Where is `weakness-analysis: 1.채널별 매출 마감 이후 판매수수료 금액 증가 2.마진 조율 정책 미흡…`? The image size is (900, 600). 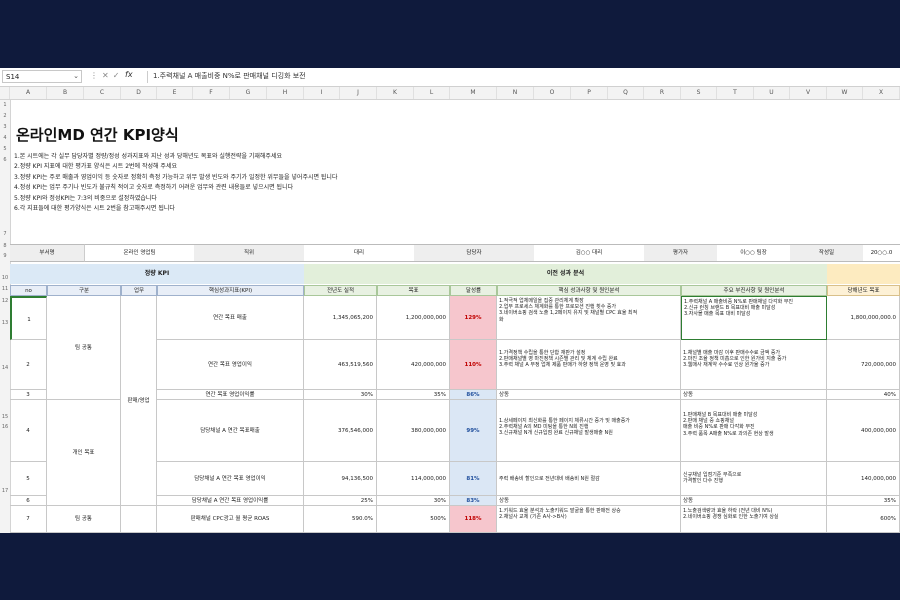
weakness-analysis: 1.채널별 매출 마감 이후 판매수수료 금액 증가 2.마진 조율 정책 미흡… is located at coordinates (754, 365).